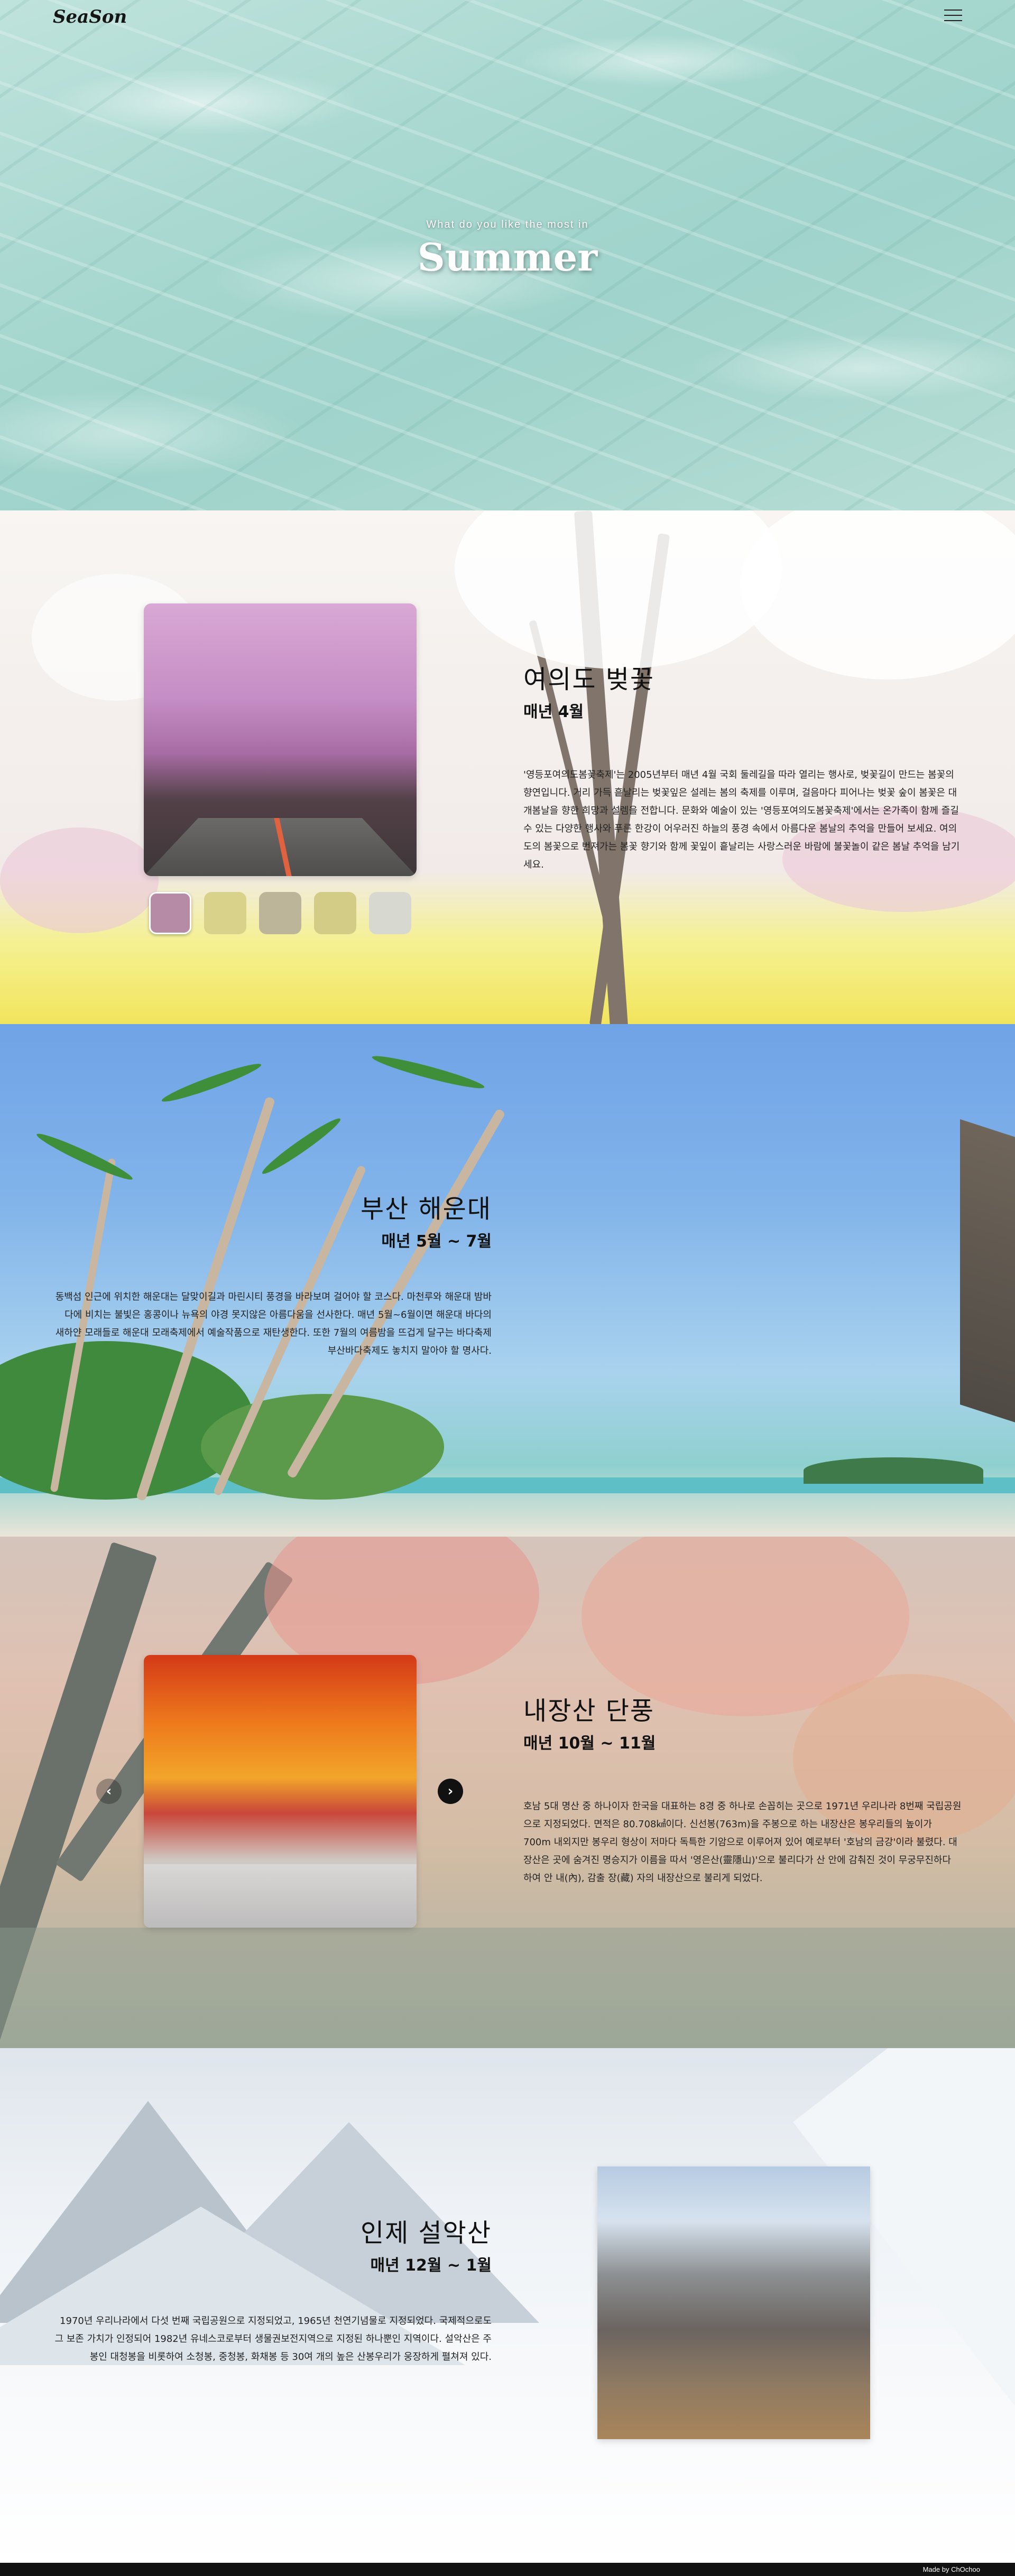  I want to click on next-arrow-icon: ›, so click(450, 1791).